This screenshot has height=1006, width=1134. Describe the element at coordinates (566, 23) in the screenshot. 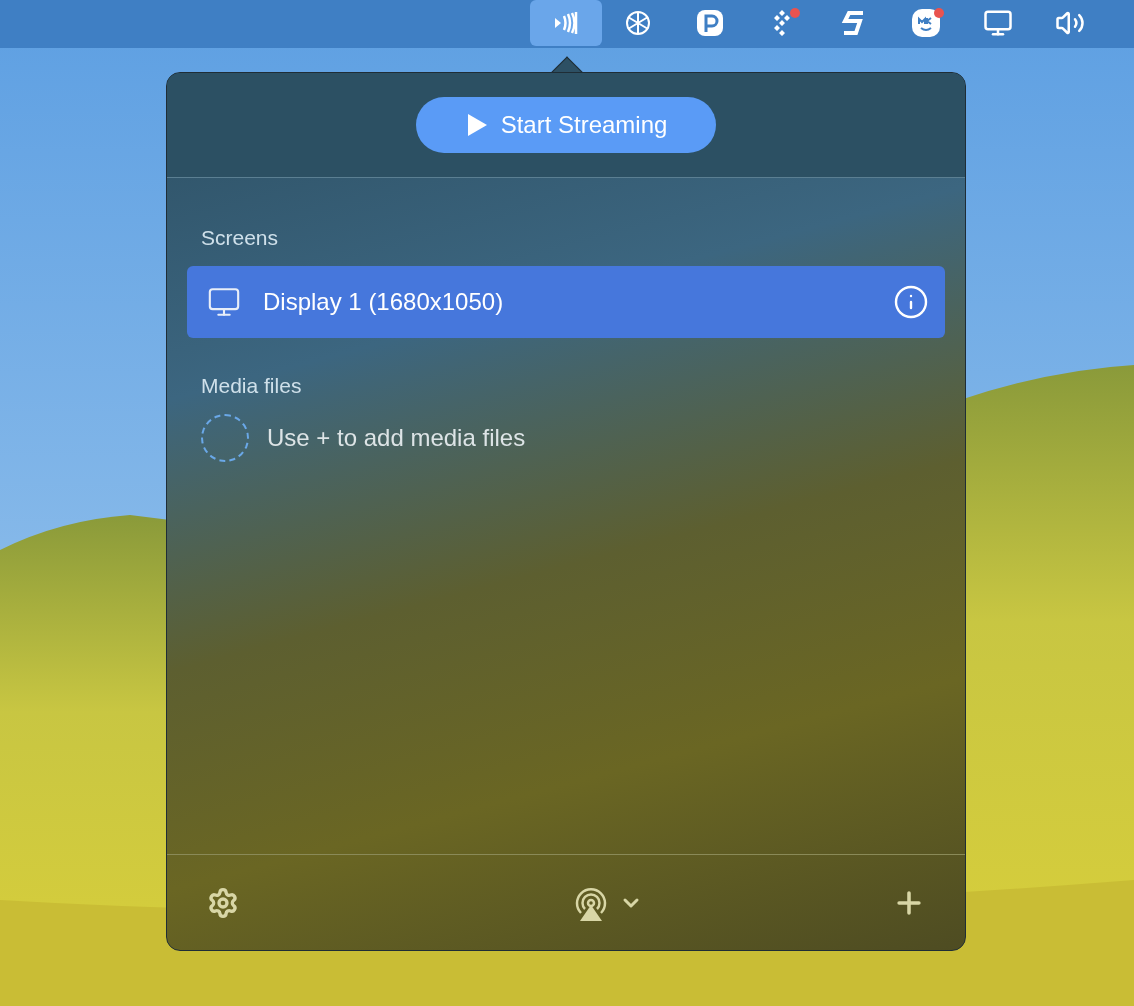

I see `menu-bar-item` at that location.